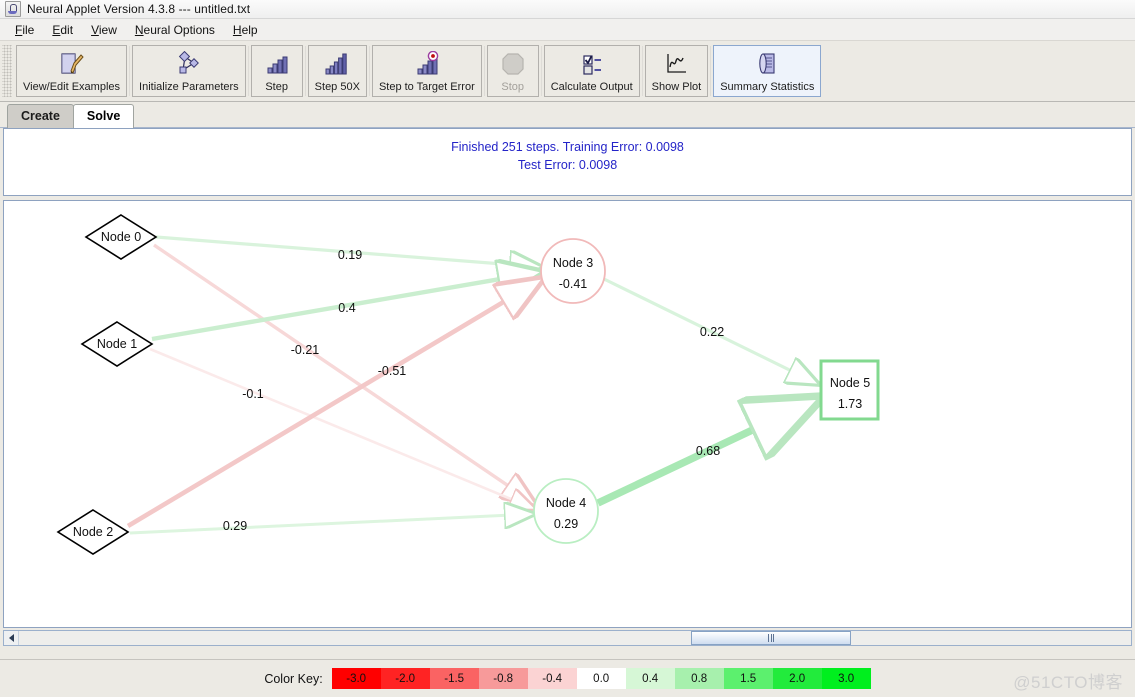 This screenshot has width=1135, height=697. I want to click on tab-solve: Solve, so click(103, 116).